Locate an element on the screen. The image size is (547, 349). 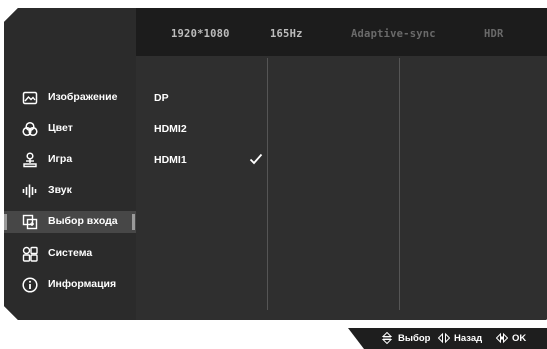
input-option-label: HDMI2 is located at coordinates (170, 129).